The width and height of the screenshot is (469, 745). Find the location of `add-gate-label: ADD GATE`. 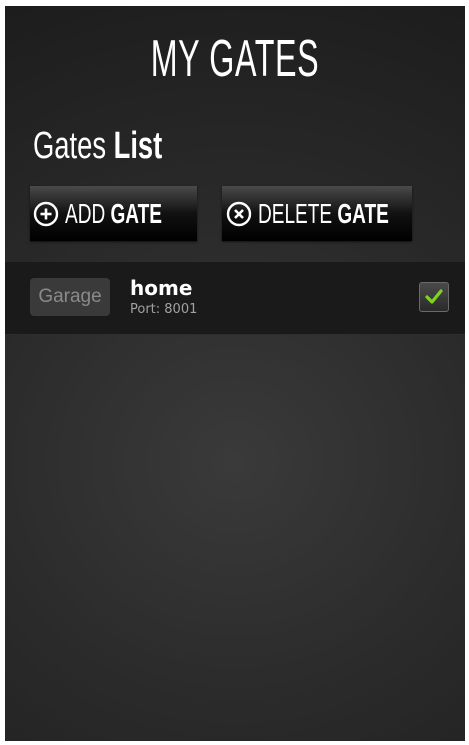

add-gate-label: ADD GATE is located at coordinates (113, 213).